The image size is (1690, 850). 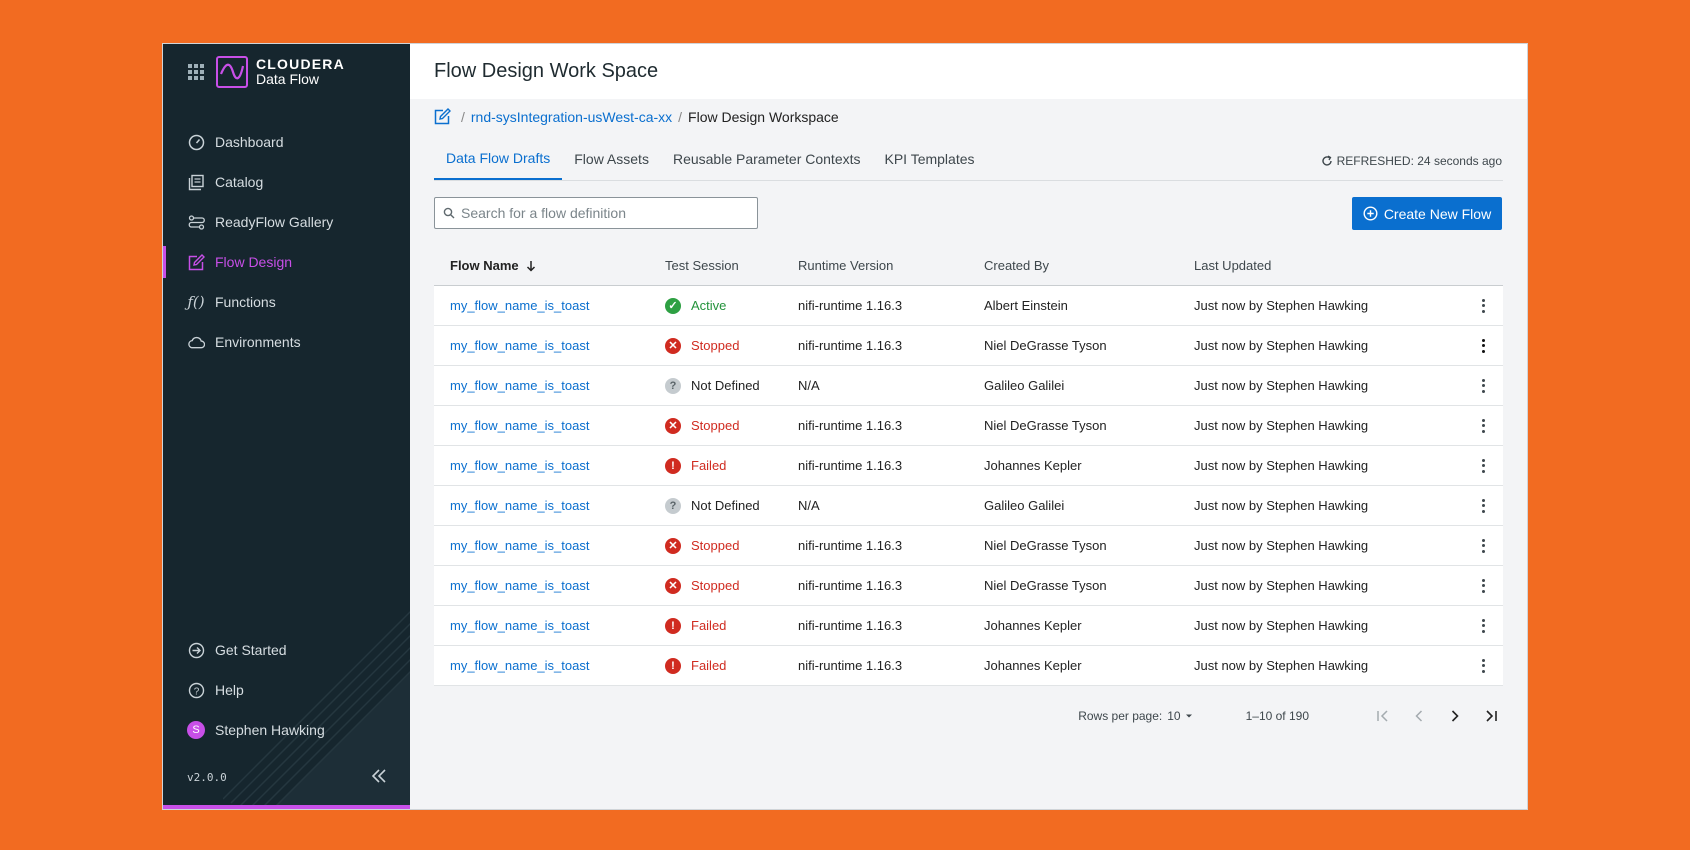 I want to click on error-circle-icon: ✕, so click(x=673, y=585).